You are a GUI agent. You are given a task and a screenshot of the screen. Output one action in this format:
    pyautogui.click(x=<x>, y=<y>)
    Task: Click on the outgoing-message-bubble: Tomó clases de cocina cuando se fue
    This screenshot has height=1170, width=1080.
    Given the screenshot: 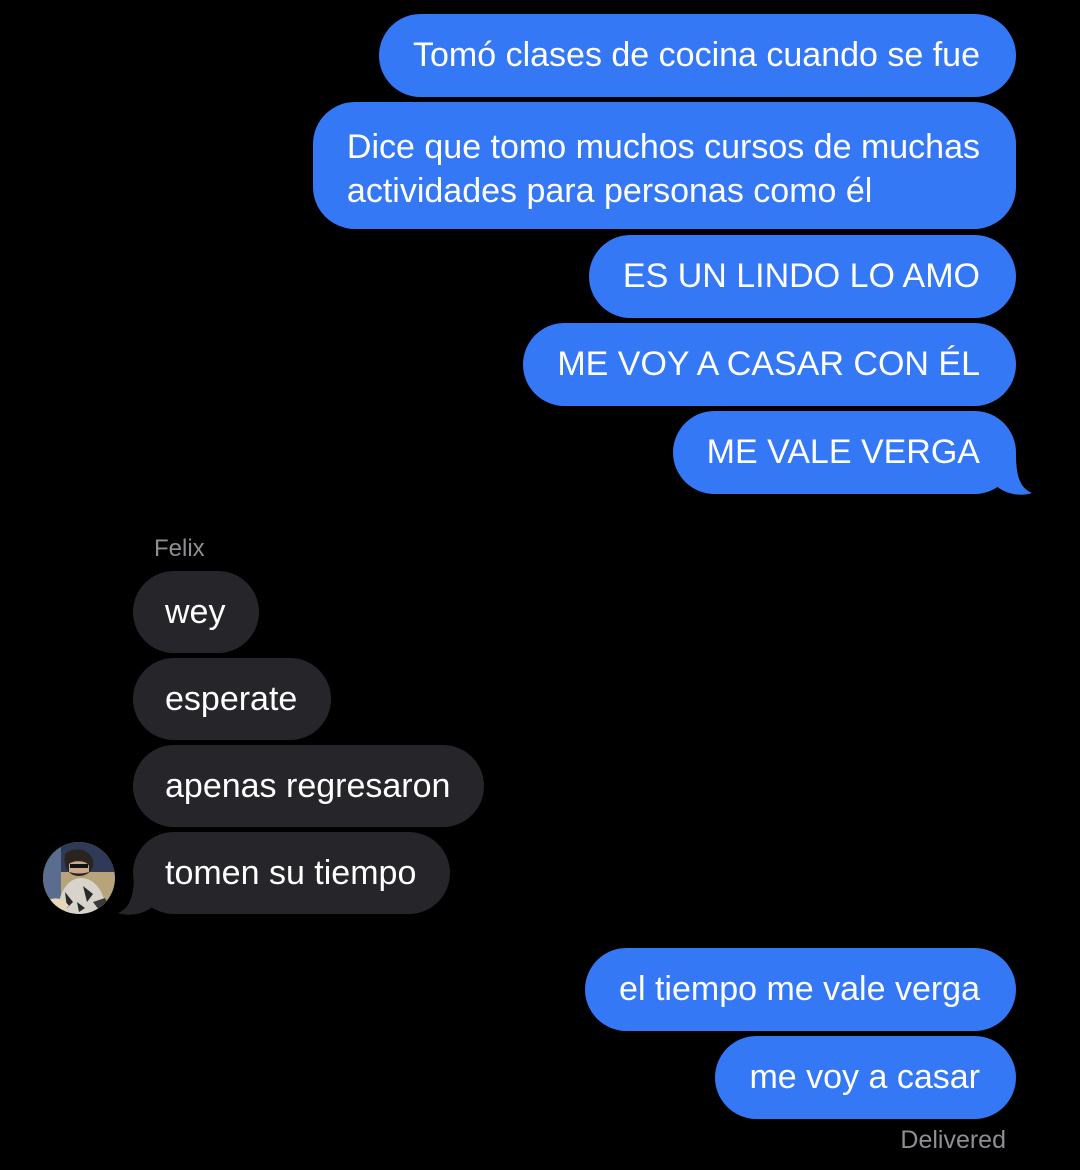 What is the action you would take?
    pyautogui.click(x=697, y=55)
    